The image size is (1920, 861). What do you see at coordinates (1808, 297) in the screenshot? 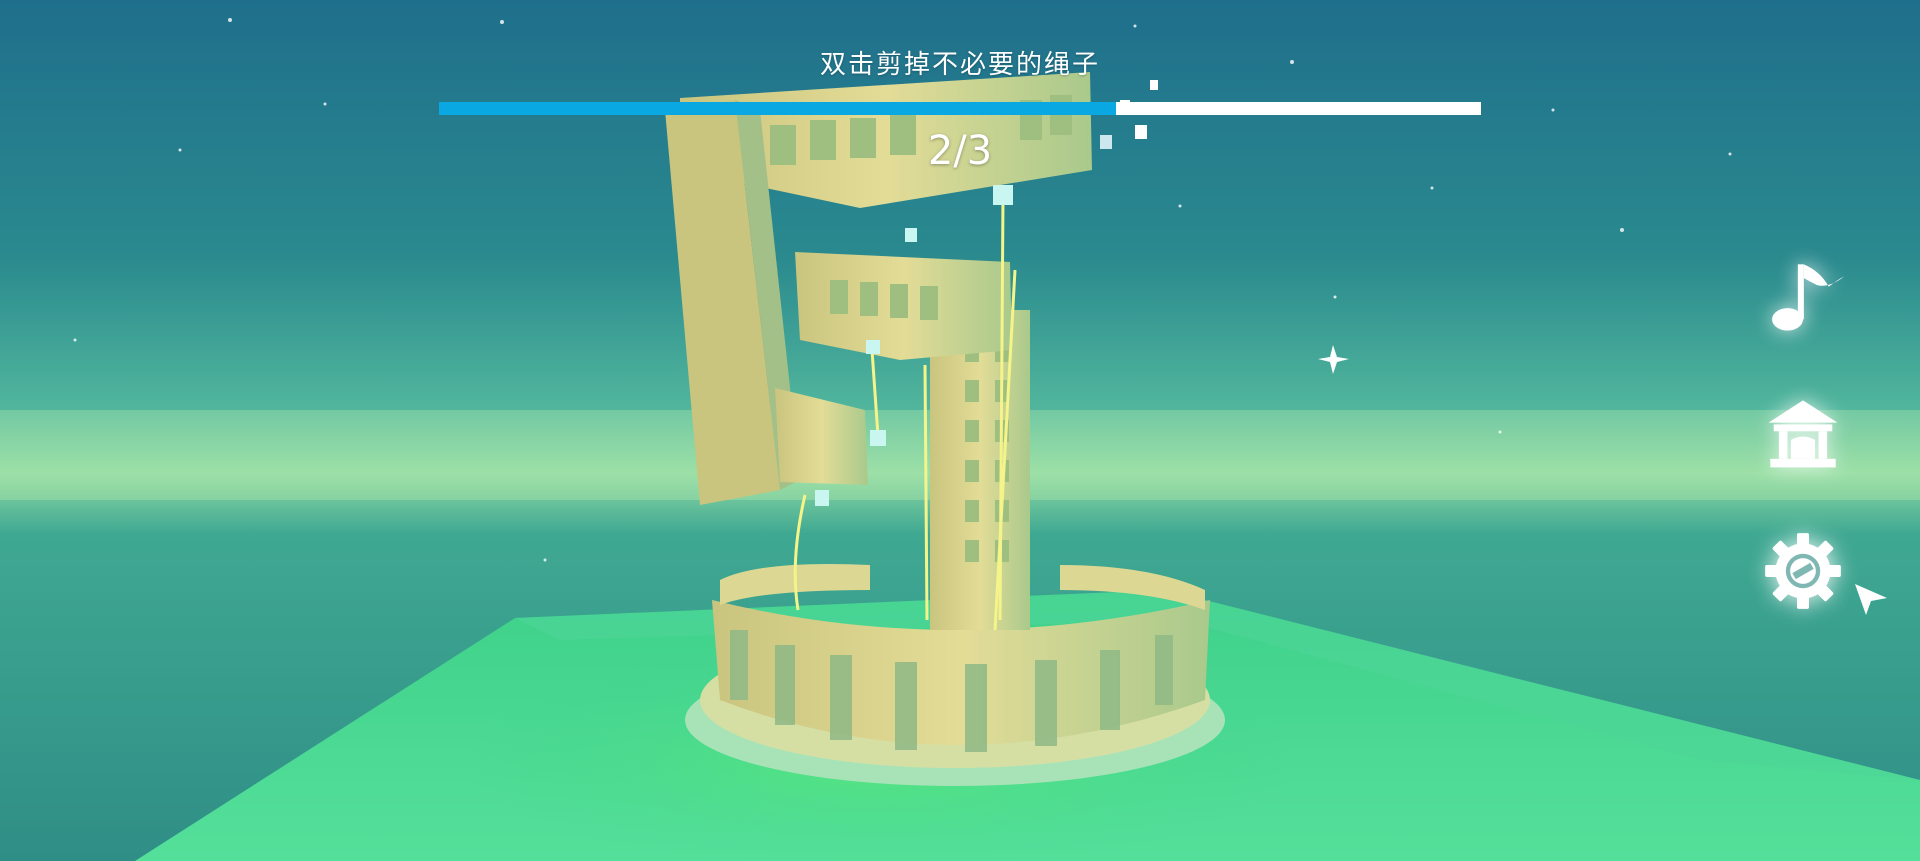
I see `music-note-icon` at bounding box center [1808, 297].